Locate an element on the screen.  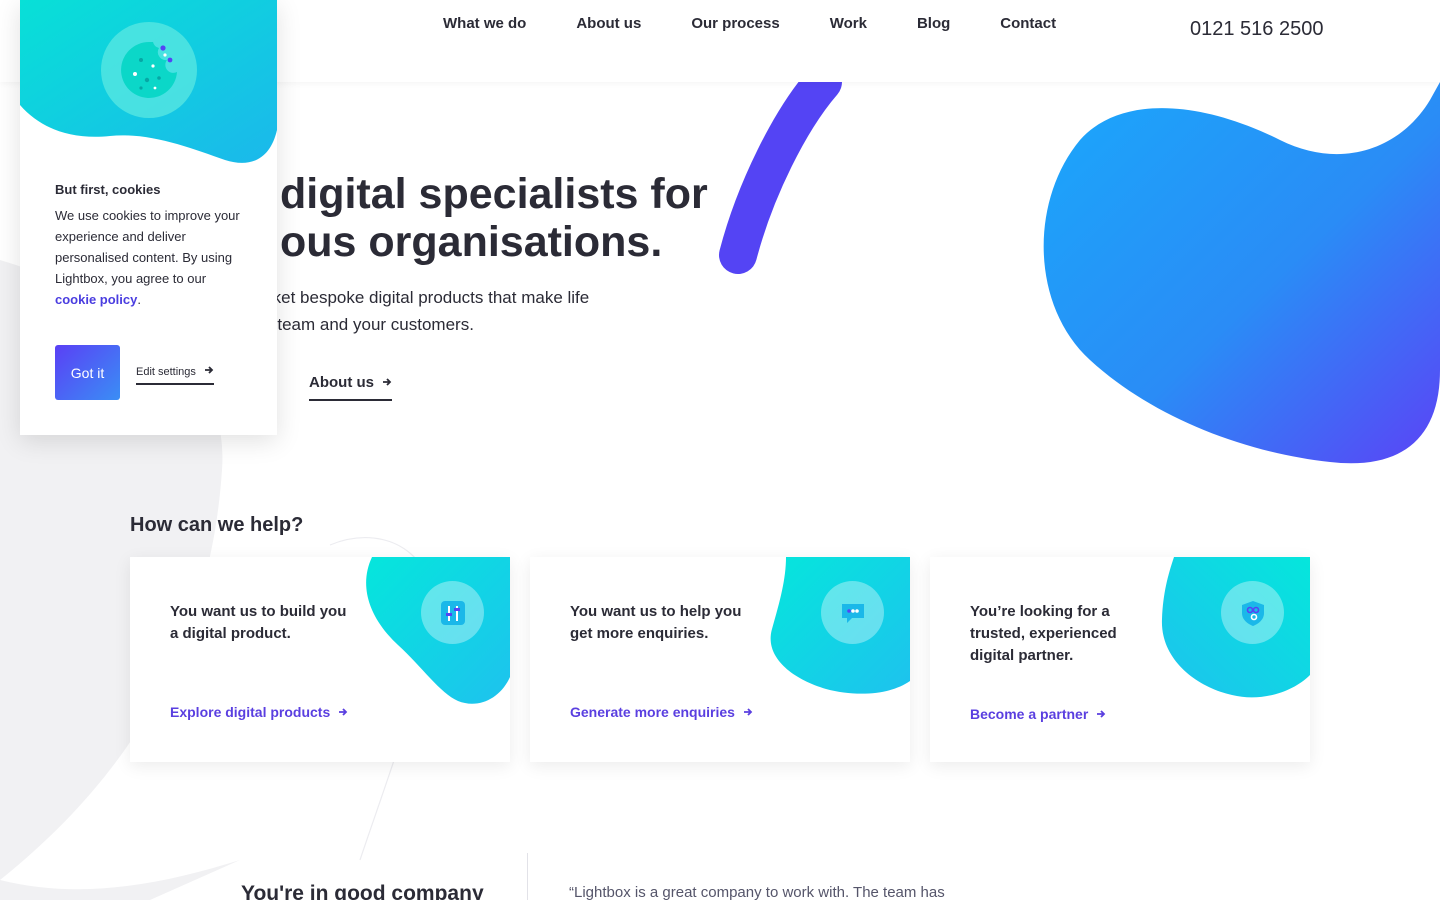
explore-digital-products-link: Explore digital products is located at coordinates (259, 712).